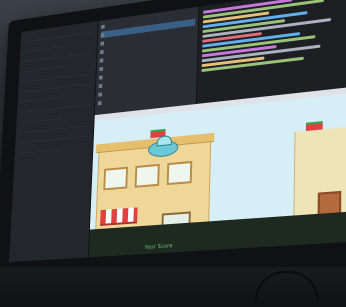 The image size is (346, 307). What do you see at coordinates (314, 126) in the screenshot?
I see `flag-sprite` at bounding box center [314, 126].